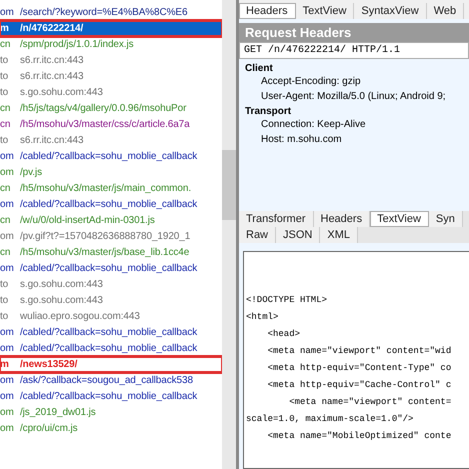  What do you see at coordinates (111, 124) in the screenshot?
I see `session-row: cn /h5/msohu/v3/master/css/c/article.6a7a` at bounding box center [111, 124].